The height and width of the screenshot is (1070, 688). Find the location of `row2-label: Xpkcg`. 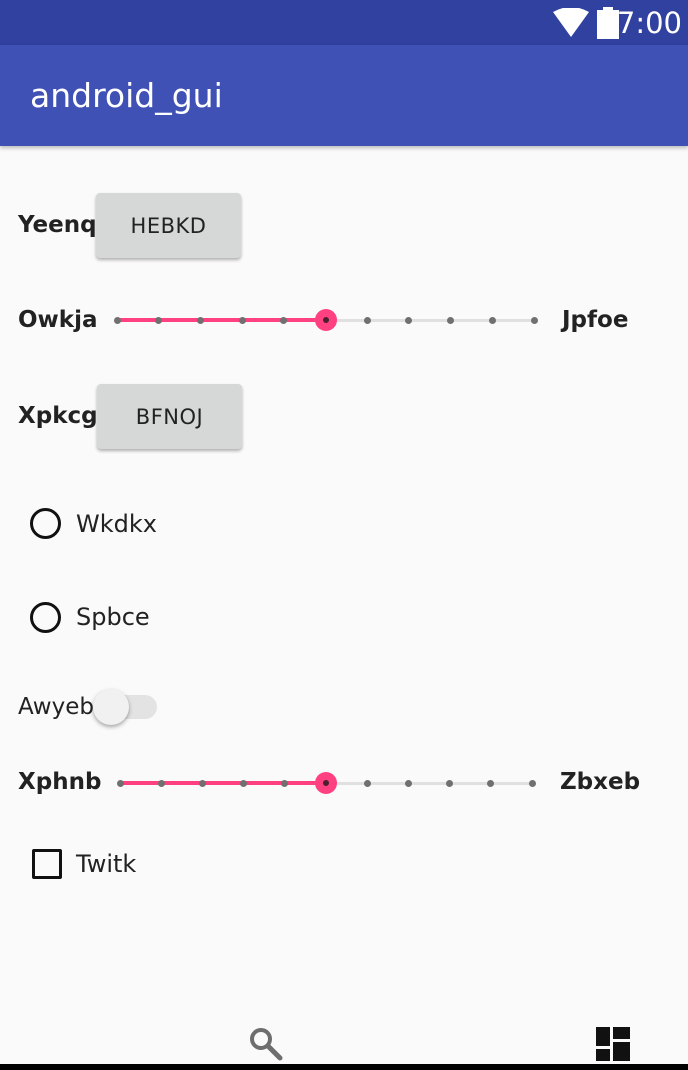

row2-label: Xpkcg is located at coordinates (58, 416).